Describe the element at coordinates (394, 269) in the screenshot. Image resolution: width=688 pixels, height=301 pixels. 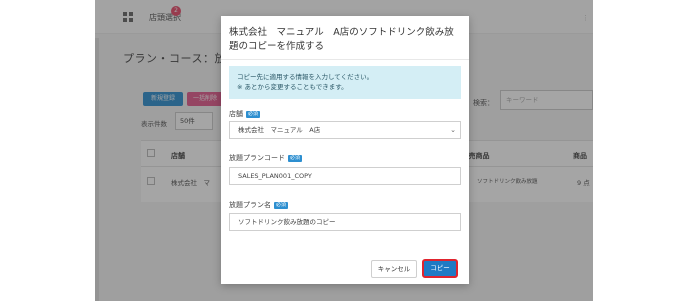
I see `cancel-button: キャンセル` at that location.